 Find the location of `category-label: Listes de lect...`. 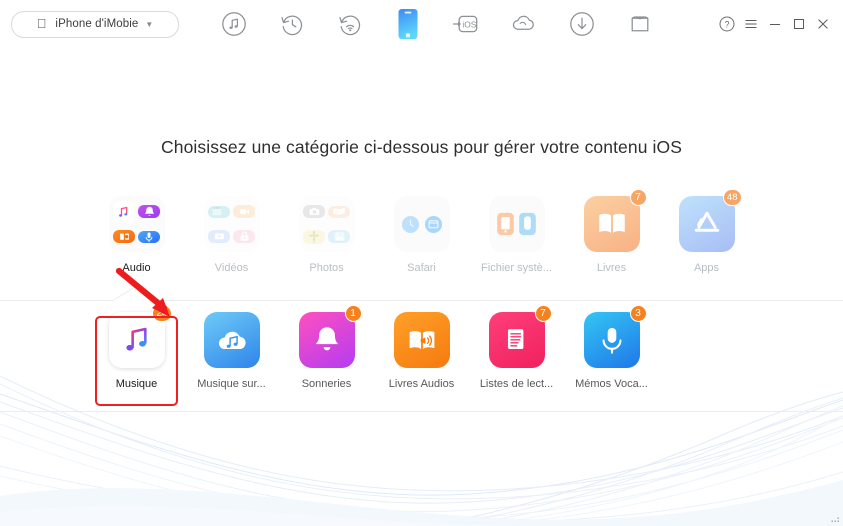

category-label: Listes de lect... is located at coordinates (516, 384).